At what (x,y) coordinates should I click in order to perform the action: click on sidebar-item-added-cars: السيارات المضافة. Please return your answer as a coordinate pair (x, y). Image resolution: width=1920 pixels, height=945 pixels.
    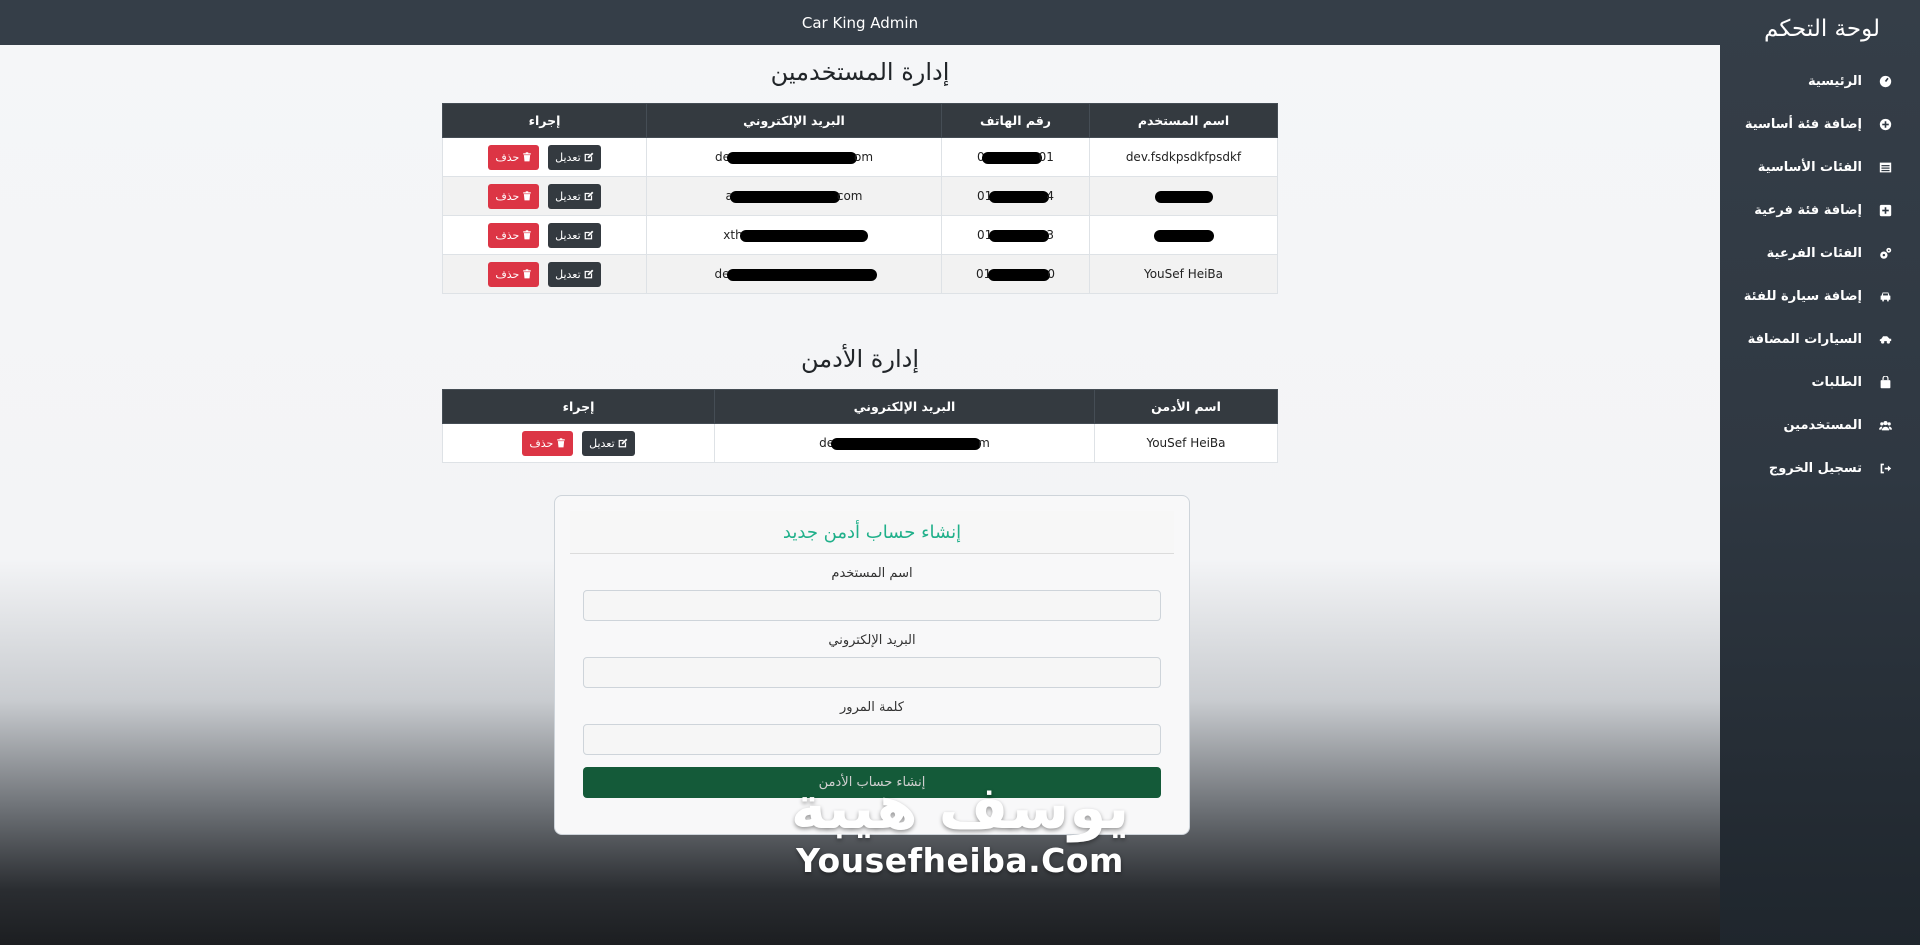
    Looking at the image, I should click on (1820, 339).